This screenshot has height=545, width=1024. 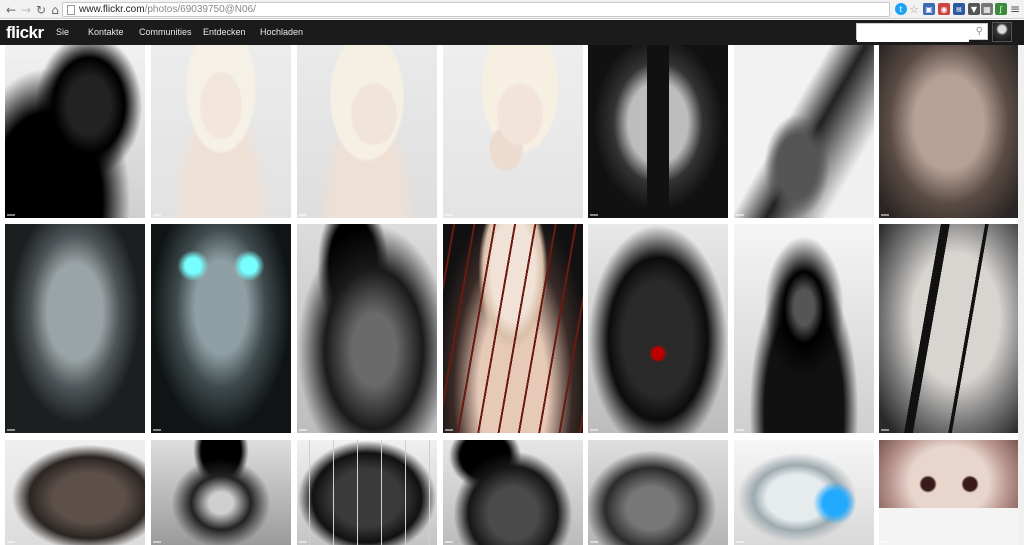 What do you see at coordinates (62, 32) in the screenshot?
I see `nav-sie: Sie` at bounding box center [62, 32].